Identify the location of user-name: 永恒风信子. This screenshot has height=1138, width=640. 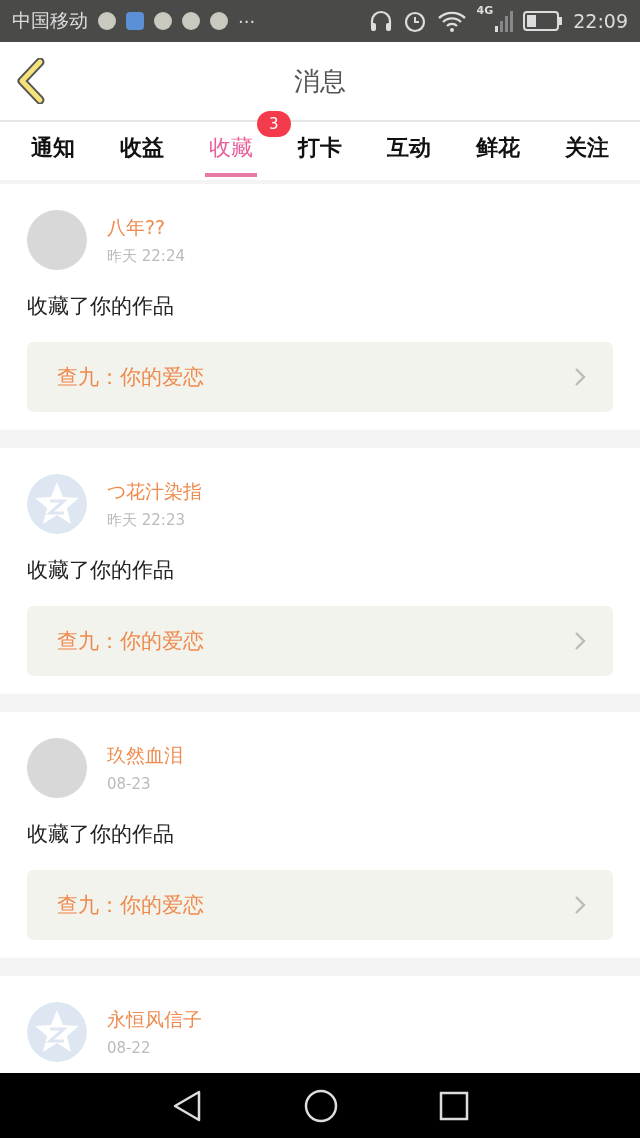
(154, 1020).